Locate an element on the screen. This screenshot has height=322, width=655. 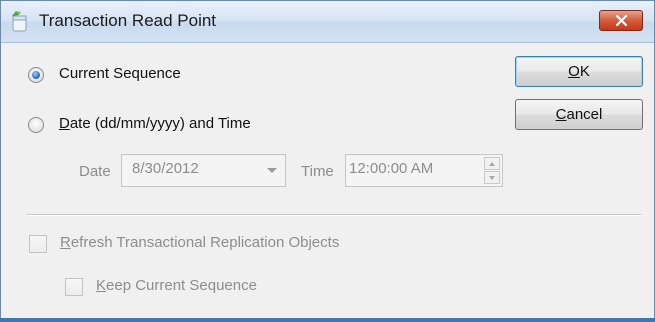
date-field-label: Date is located at coordinates (95, 171).